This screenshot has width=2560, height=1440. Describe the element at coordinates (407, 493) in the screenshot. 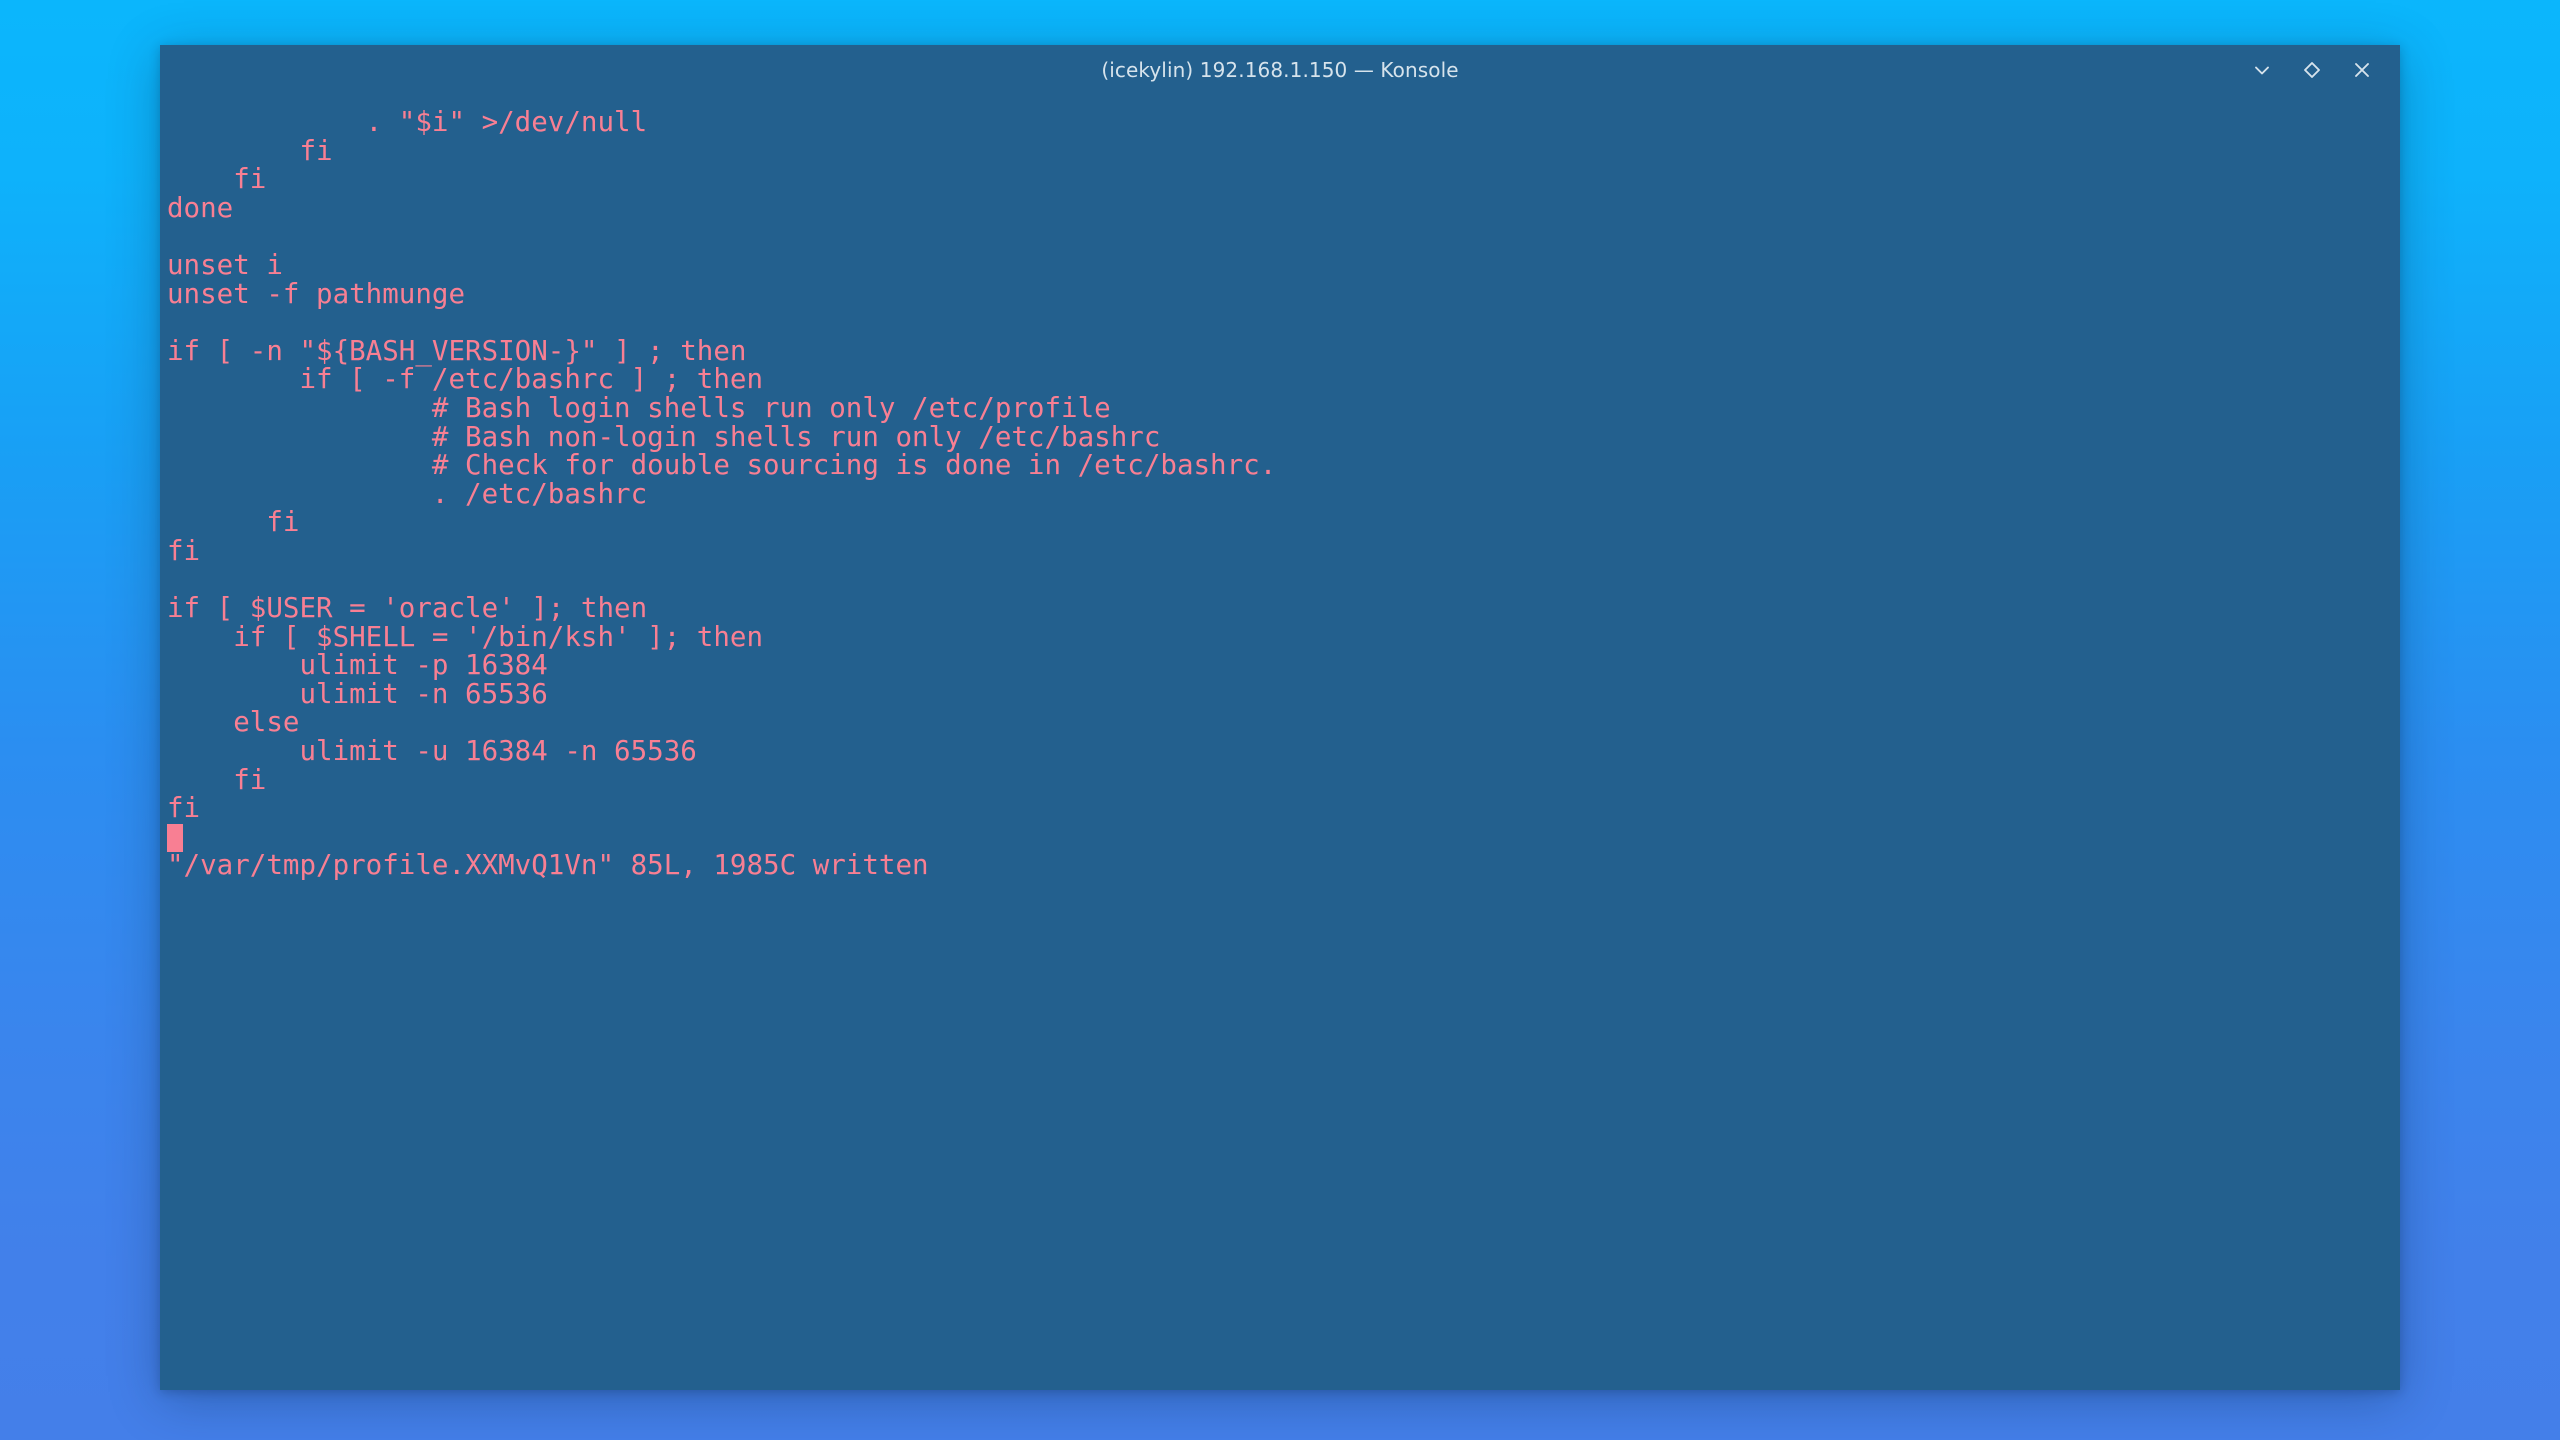

I see `terminal-line: . /etc/bashrc` at that location.